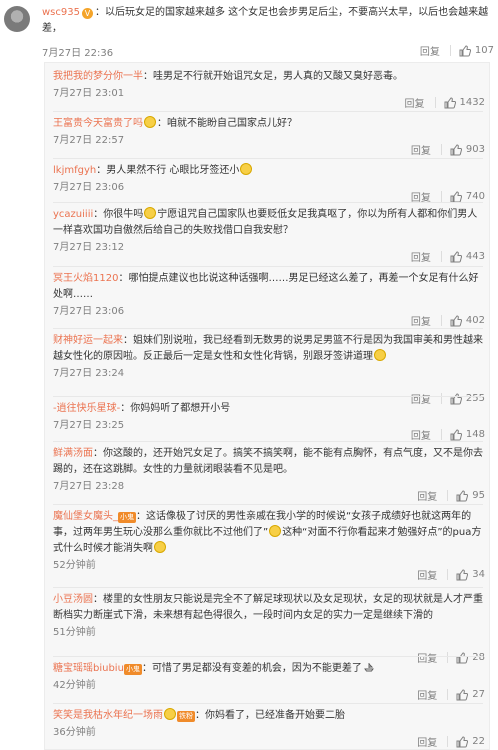 The height and width of the screenshot is (750, 498). What do you see at coordinates (451, 694) in the screenshot?
I see `reply-actions: 回复 27` at bounding box center [451, 694].